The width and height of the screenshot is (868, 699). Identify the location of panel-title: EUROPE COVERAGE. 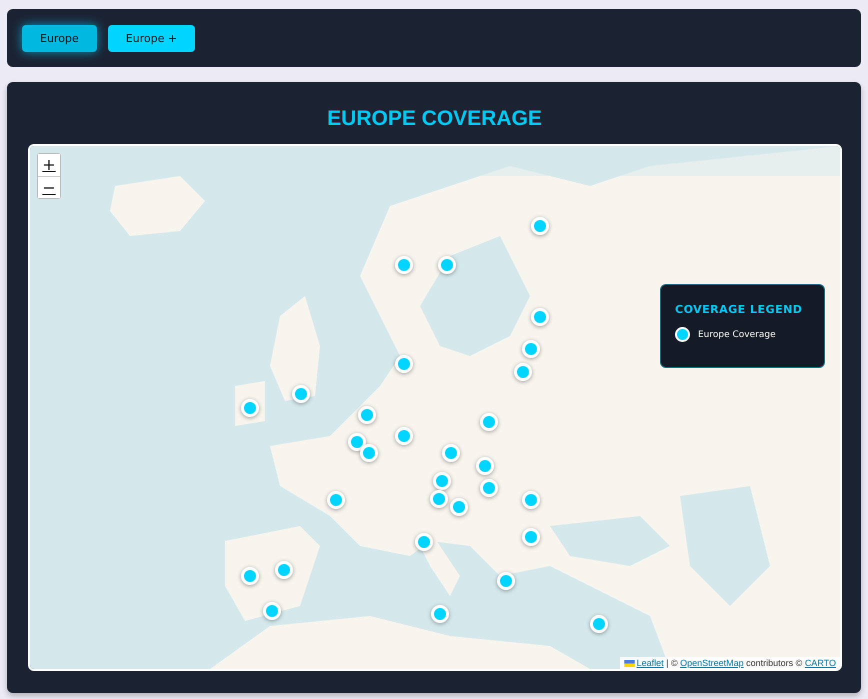
(434, 119).